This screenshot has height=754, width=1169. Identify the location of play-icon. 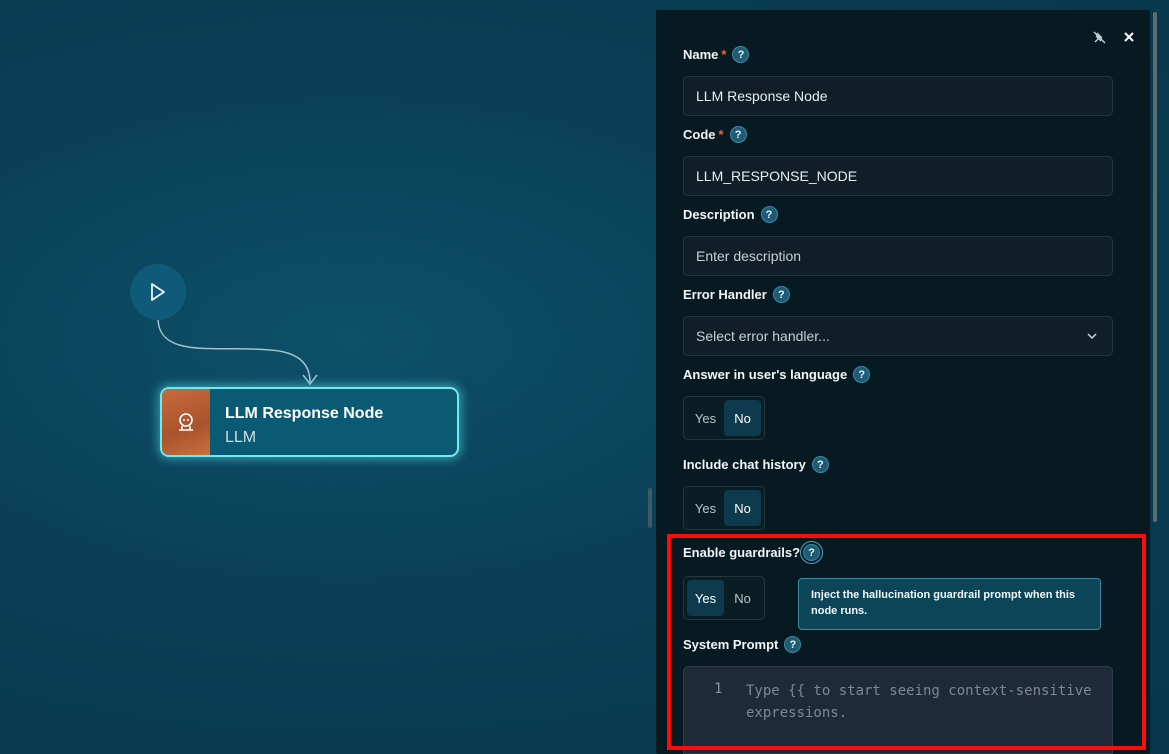
(158, 292).